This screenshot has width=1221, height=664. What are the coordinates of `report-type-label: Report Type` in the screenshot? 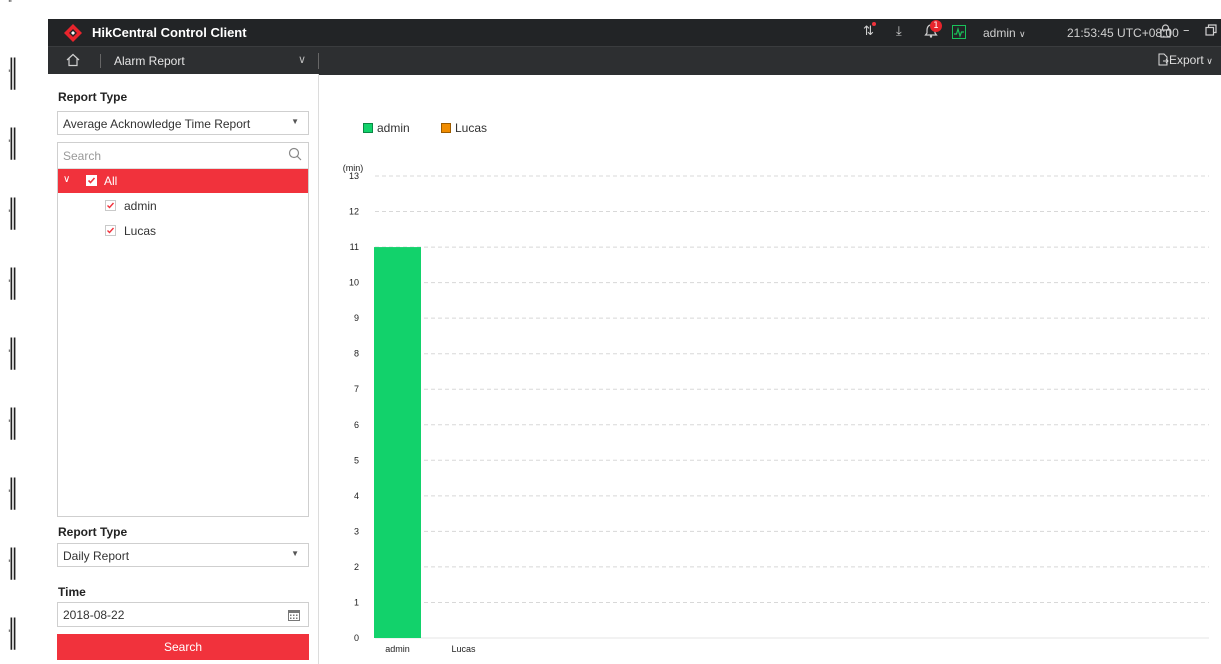 It's located at (93, 97).